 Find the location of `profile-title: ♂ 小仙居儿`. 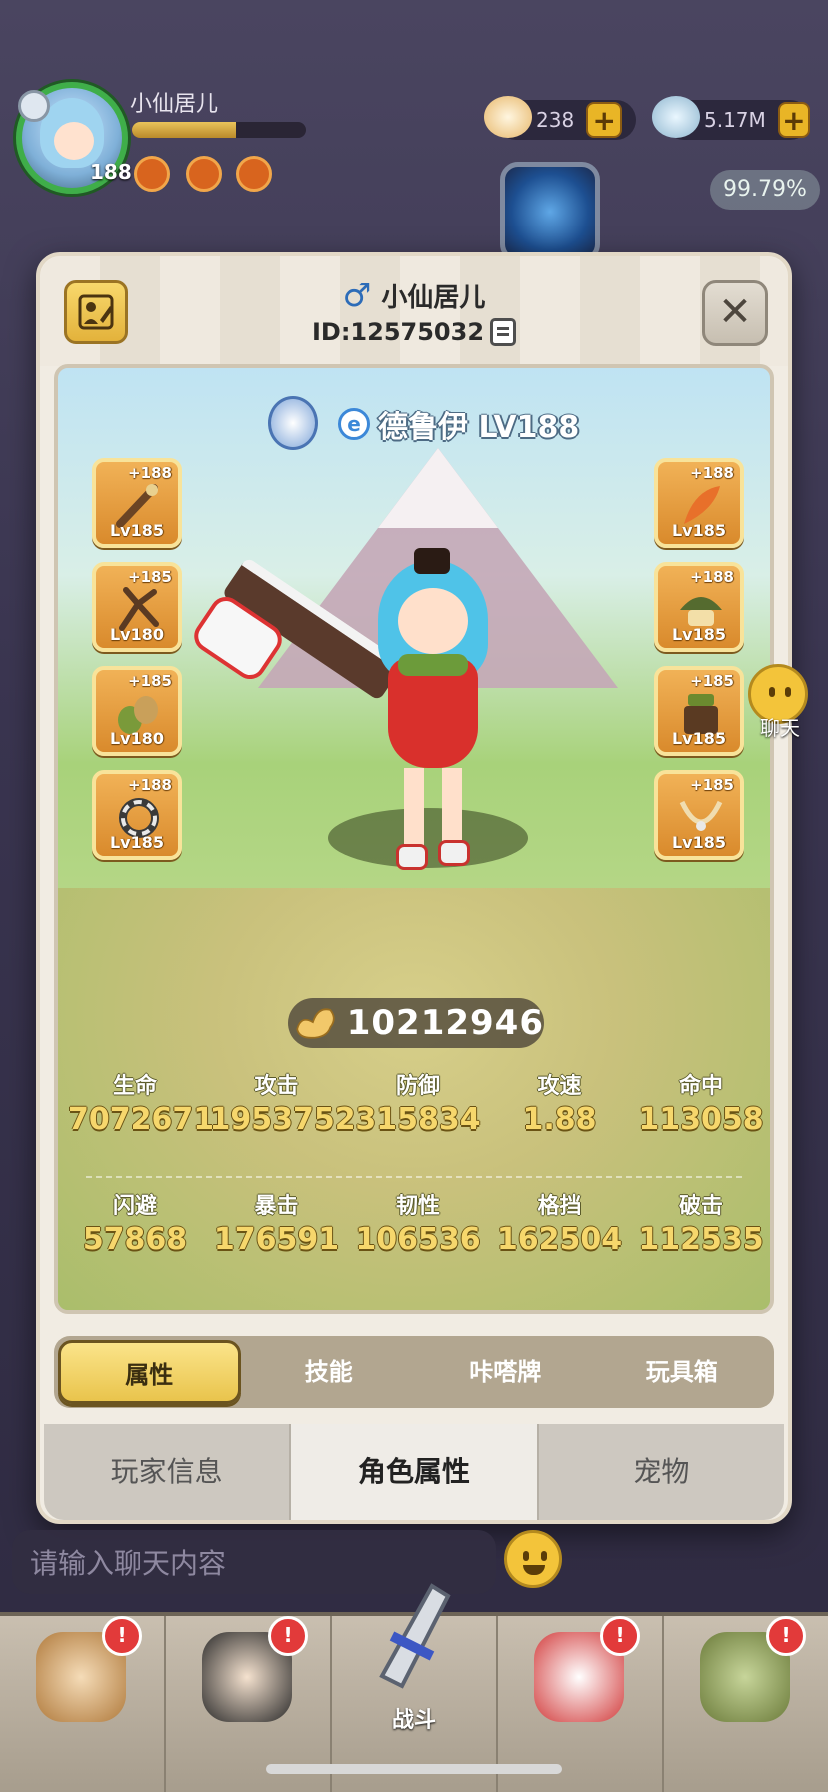

profile-title: ♂ 小仙居儿 is located at coordinates (414, 295).